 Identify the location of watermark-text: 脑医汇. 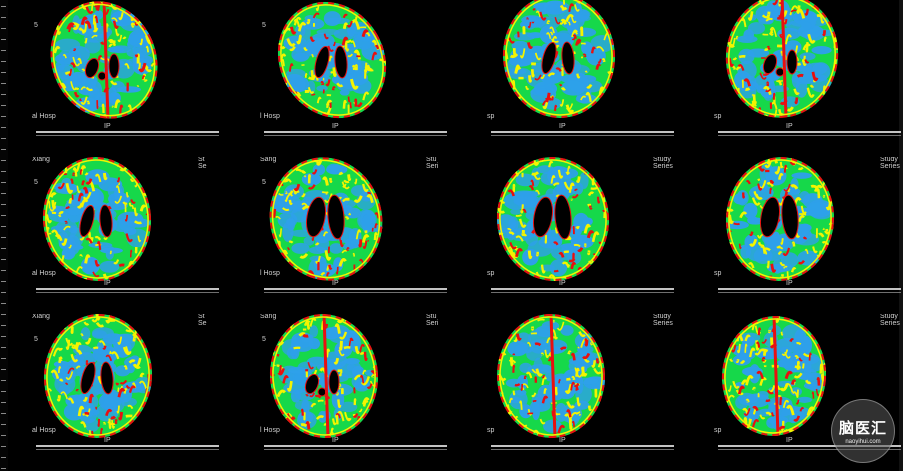
(862, 428).